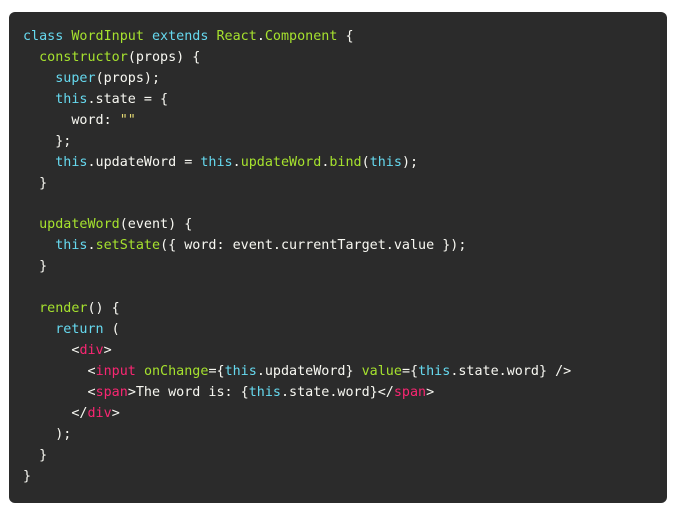 The height and width of the screenshot is (515, 677). What do you see at coordinates (345, 351) in the screenshot?
I see `code-line: <div>` at bounding box center [345, 351].